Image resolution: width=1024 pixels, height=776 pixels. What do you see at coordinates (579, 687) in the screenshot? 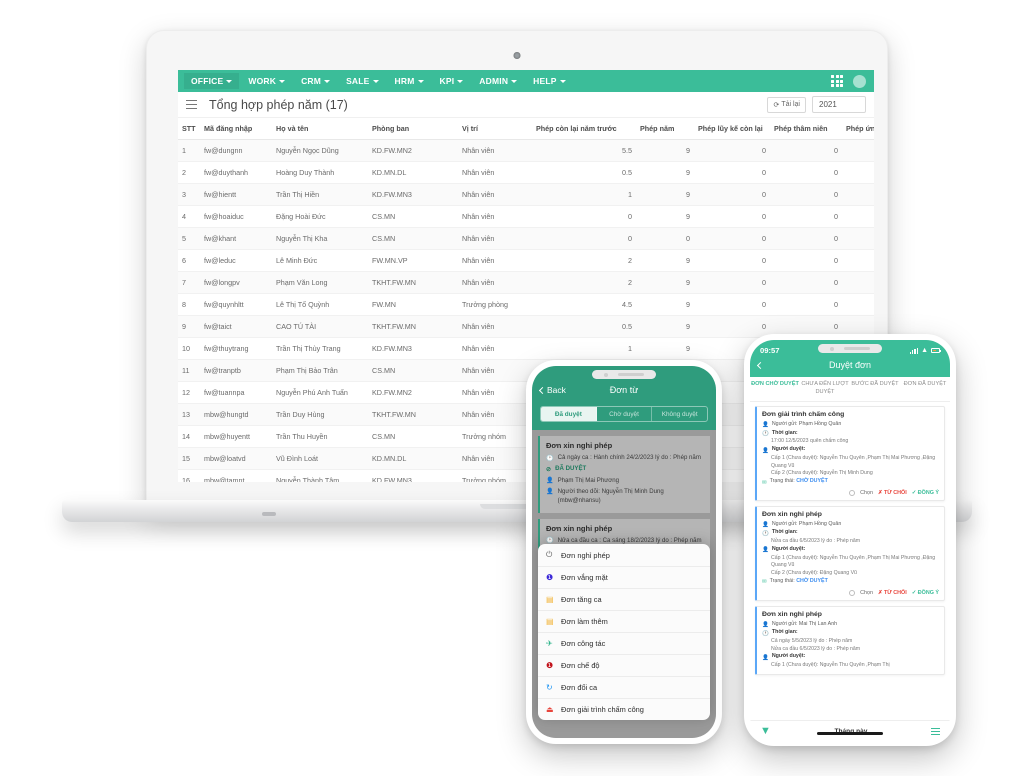
I see `menu-item-label: Đơn đổi ca` at bounding box center [579, 687].